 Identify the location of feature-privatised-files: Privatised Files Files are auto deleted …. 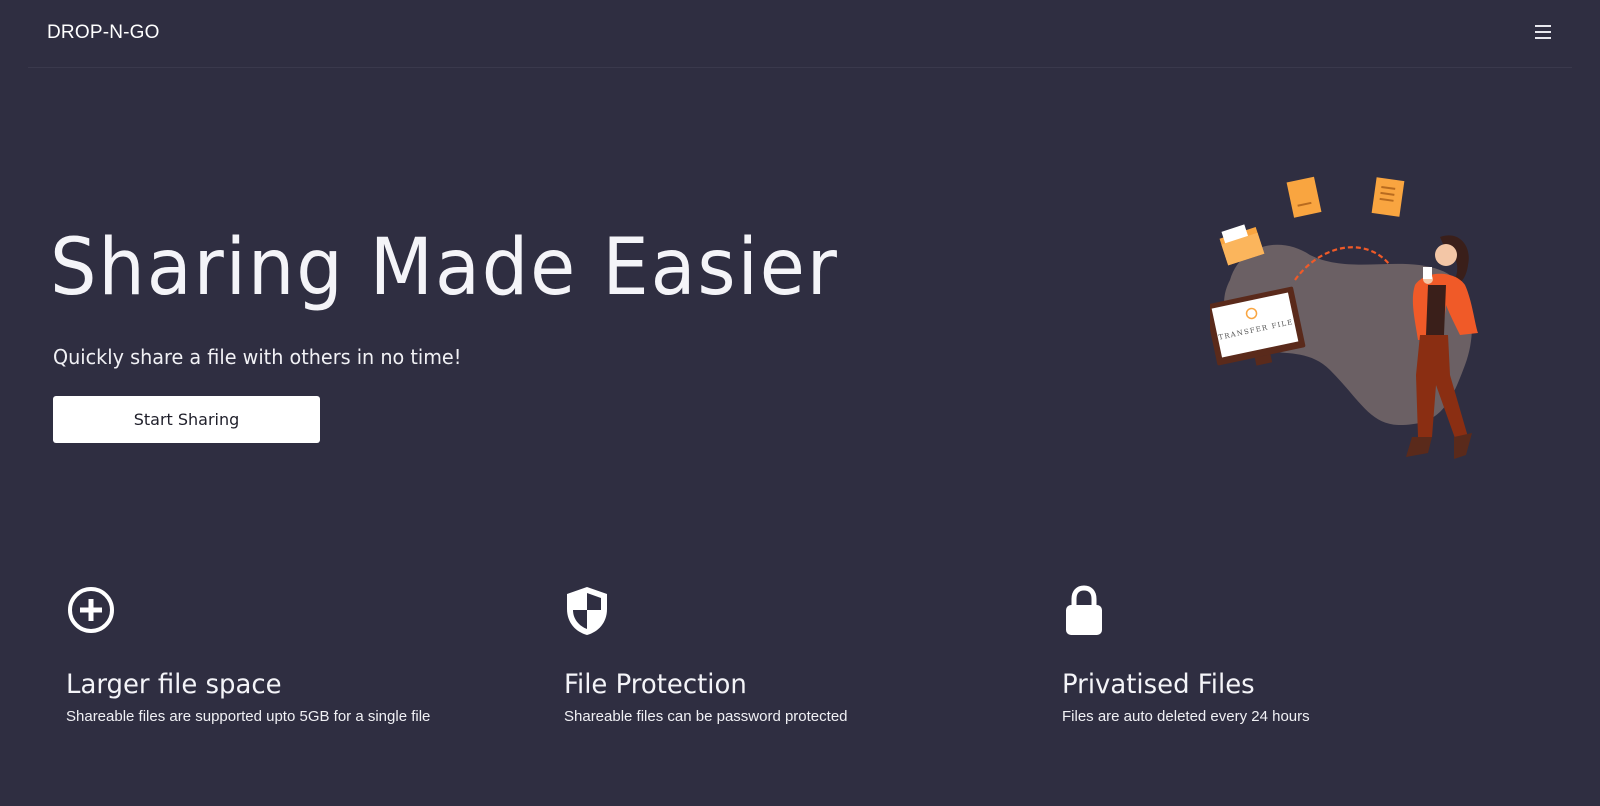
(1292, 655).